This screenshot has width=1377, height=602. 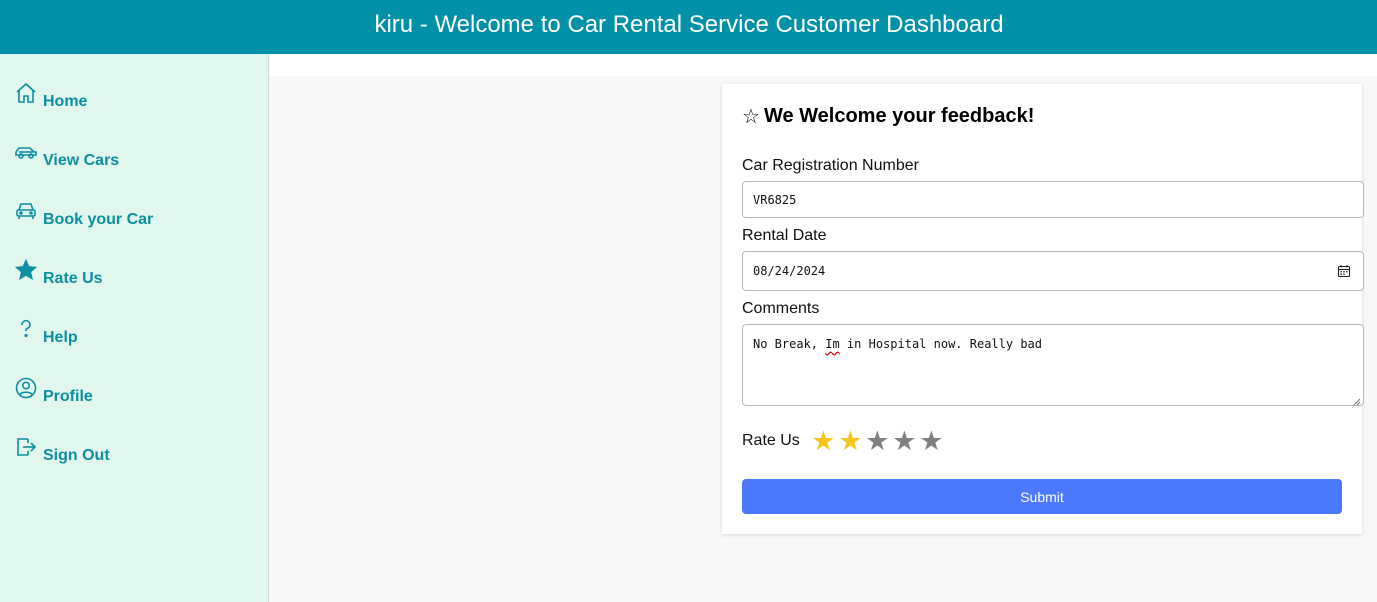 What do you see at coordinates (1053, 365) in the screenshot?
I see `comments-textarea: No Break, Im in Hospital now. Really bad` at bounding box center [1053, 365].